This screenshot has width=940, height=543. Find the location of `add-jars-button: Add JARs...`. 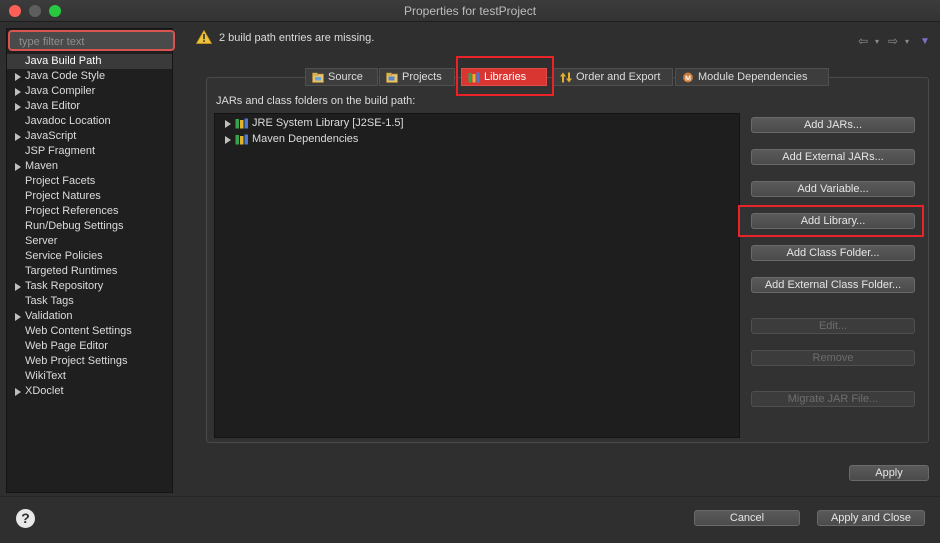

add-jars-button: Add JARs... is located at coordinates (833, 125).